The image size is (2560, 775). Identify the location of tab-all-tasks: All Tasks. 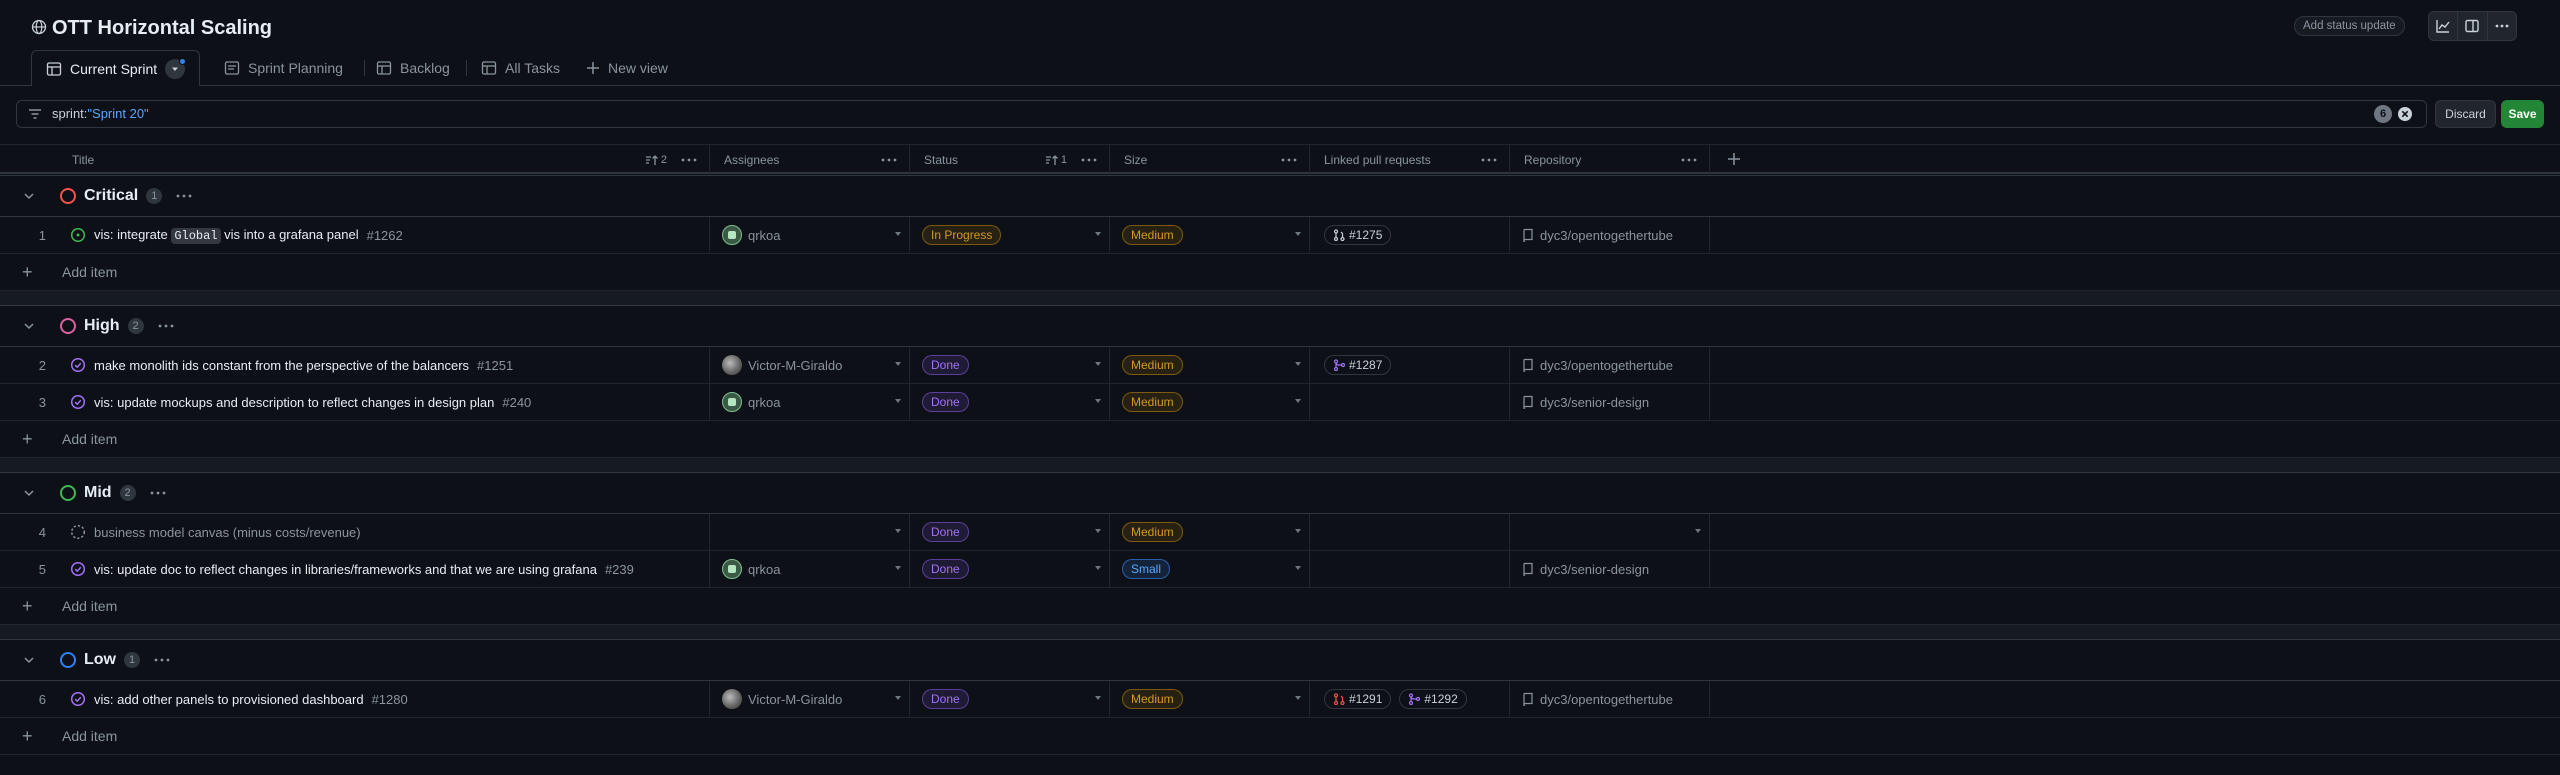
(520, 67).